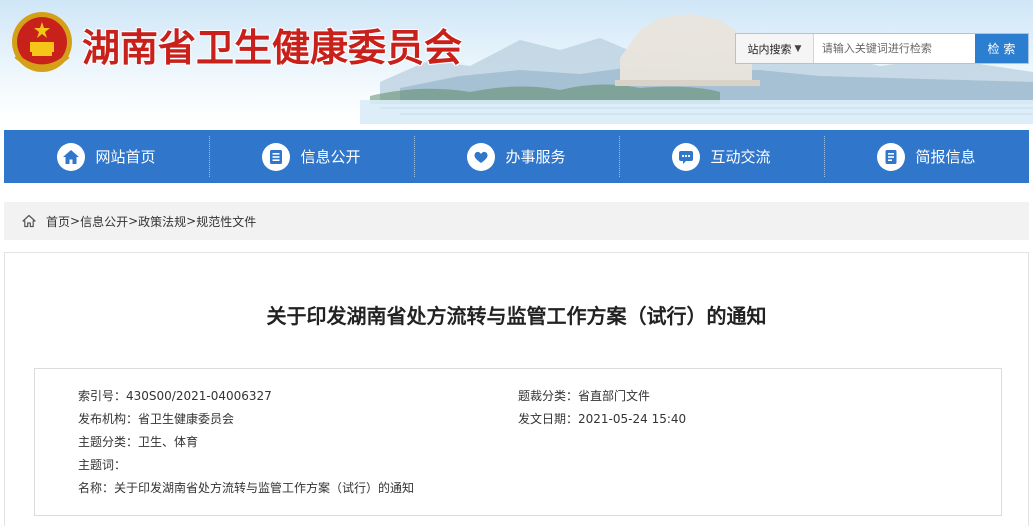 This screenshot has height=526, width=1033. I want to click on bulletin-icon, so click(891, 156).